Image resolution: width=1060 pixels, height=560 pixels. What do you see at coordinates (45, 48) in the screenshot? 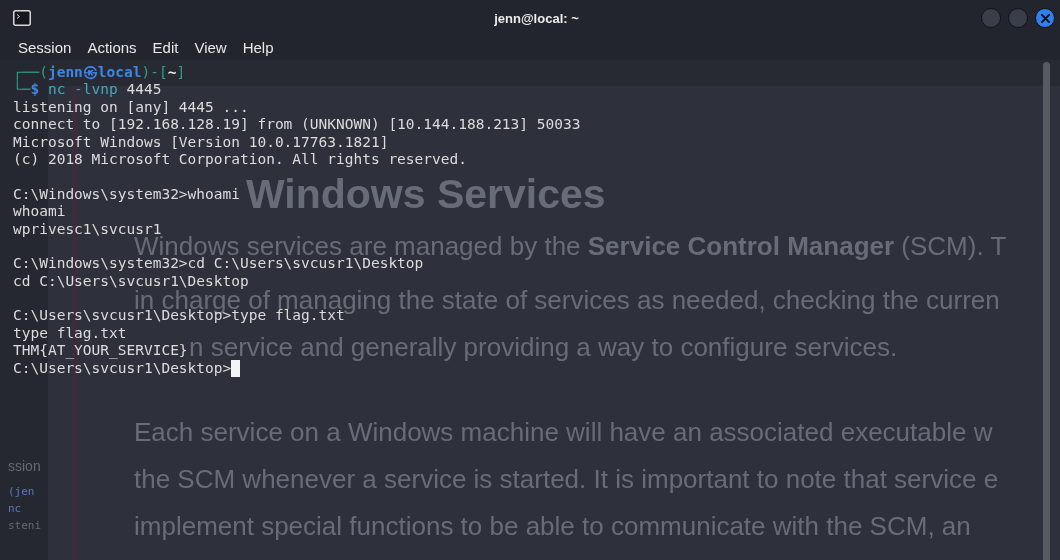
I see `menu-item: Session` at bounding box center [45, 48].